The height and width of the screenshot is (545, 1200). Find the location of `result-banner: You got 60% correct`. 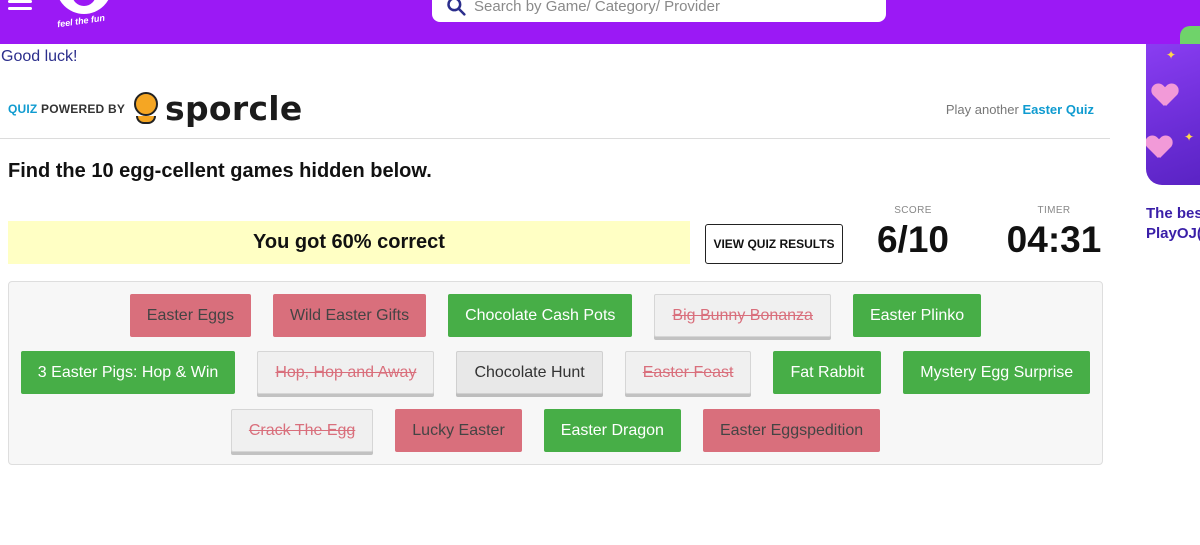

result-banner: You got 60% correct is located at coordinates (349, 242).